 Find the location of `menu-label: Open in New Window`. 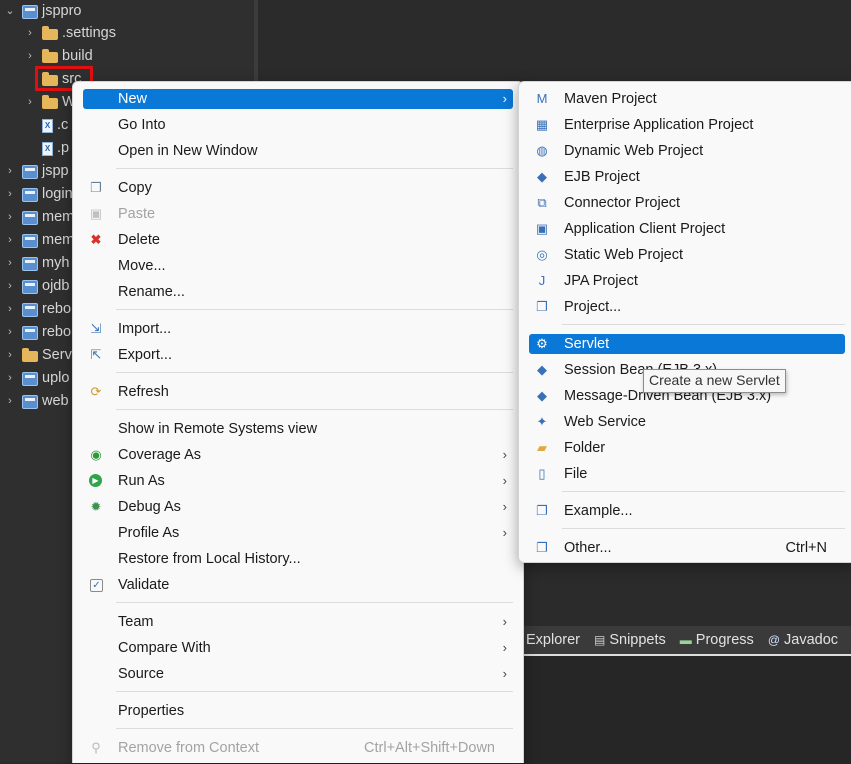

menu-label: Open in New Window is located at coordinates (188, 151).